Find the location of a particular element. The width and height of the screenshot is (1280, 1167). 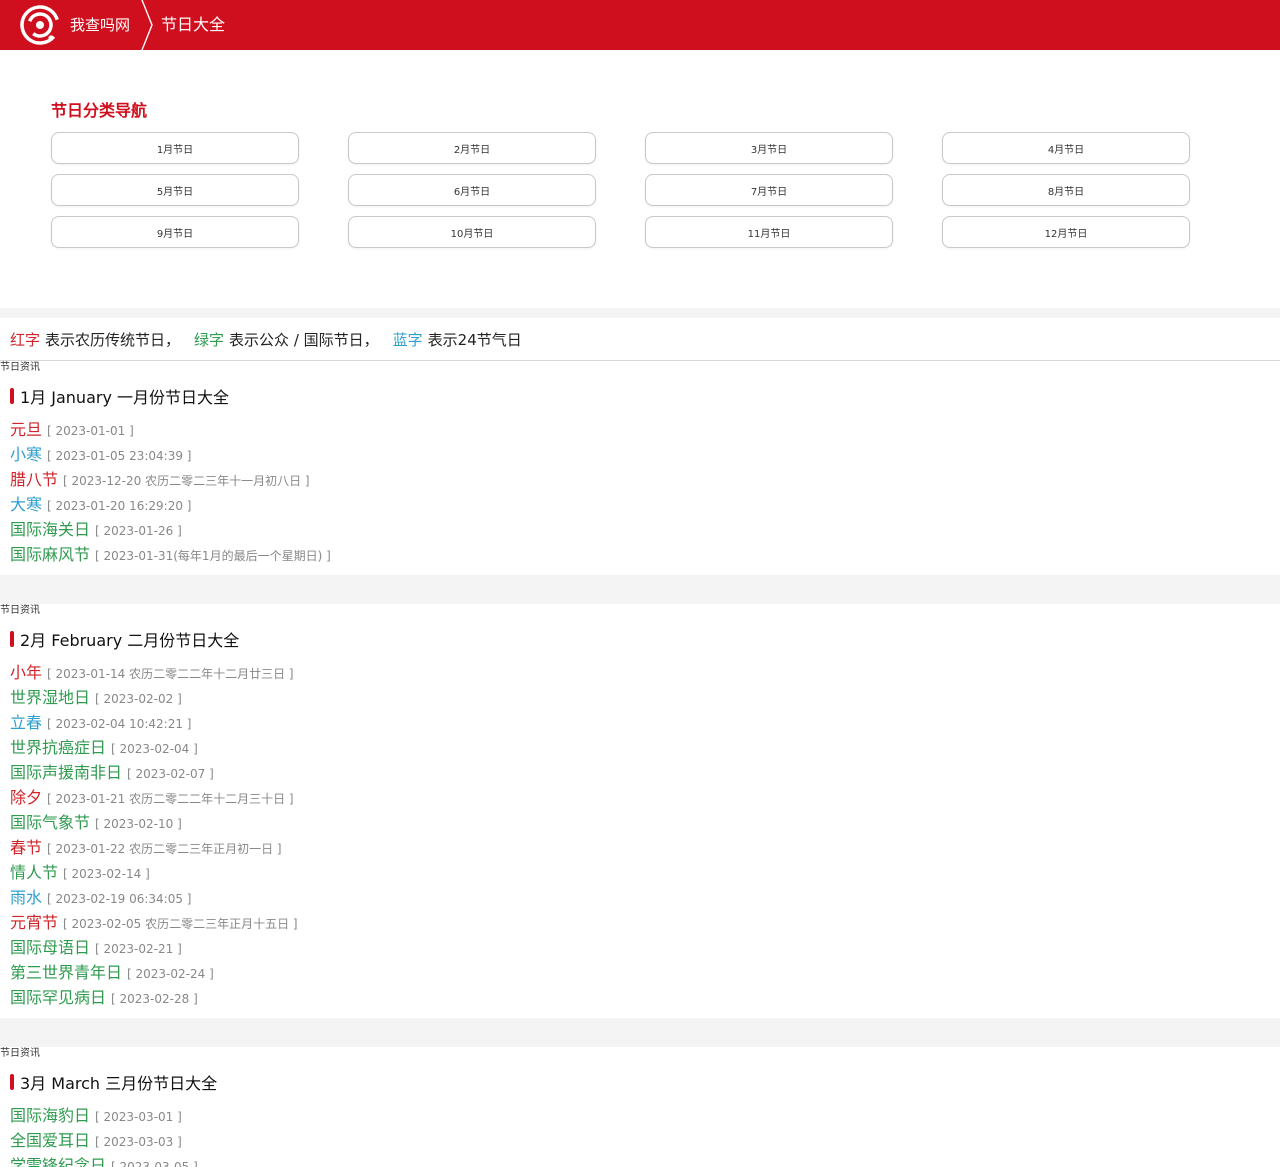

month-button-12: 12月节日 is located at coordinates (1066, 232).